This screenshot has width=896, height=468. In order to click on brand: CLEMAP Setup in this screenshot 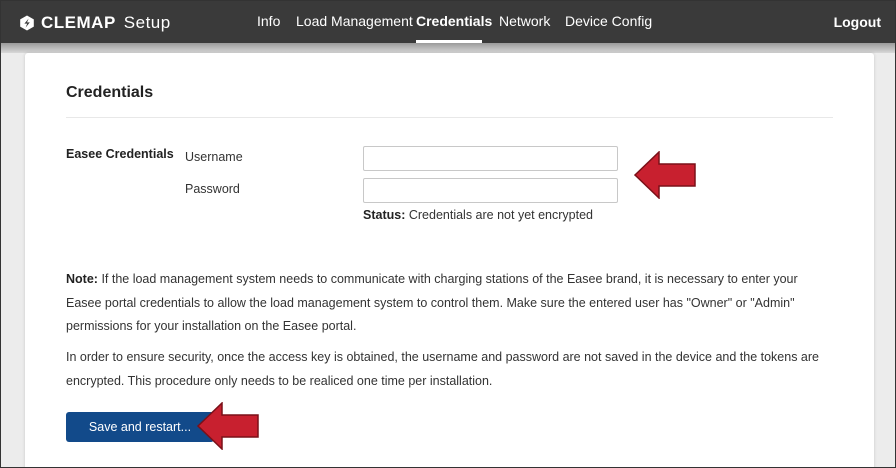, I will do `click(95, 23)`.